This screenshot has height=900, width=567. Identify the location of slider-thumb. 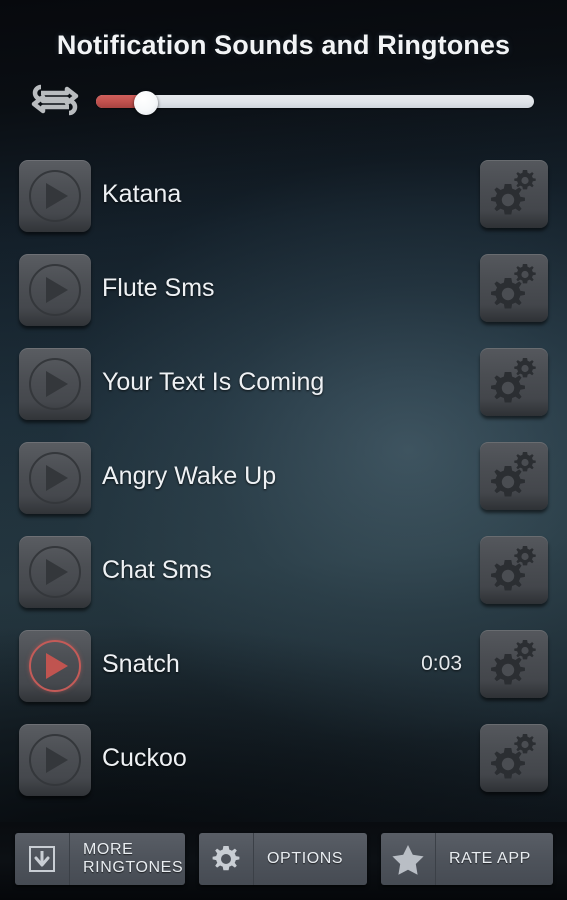
(146, 103).